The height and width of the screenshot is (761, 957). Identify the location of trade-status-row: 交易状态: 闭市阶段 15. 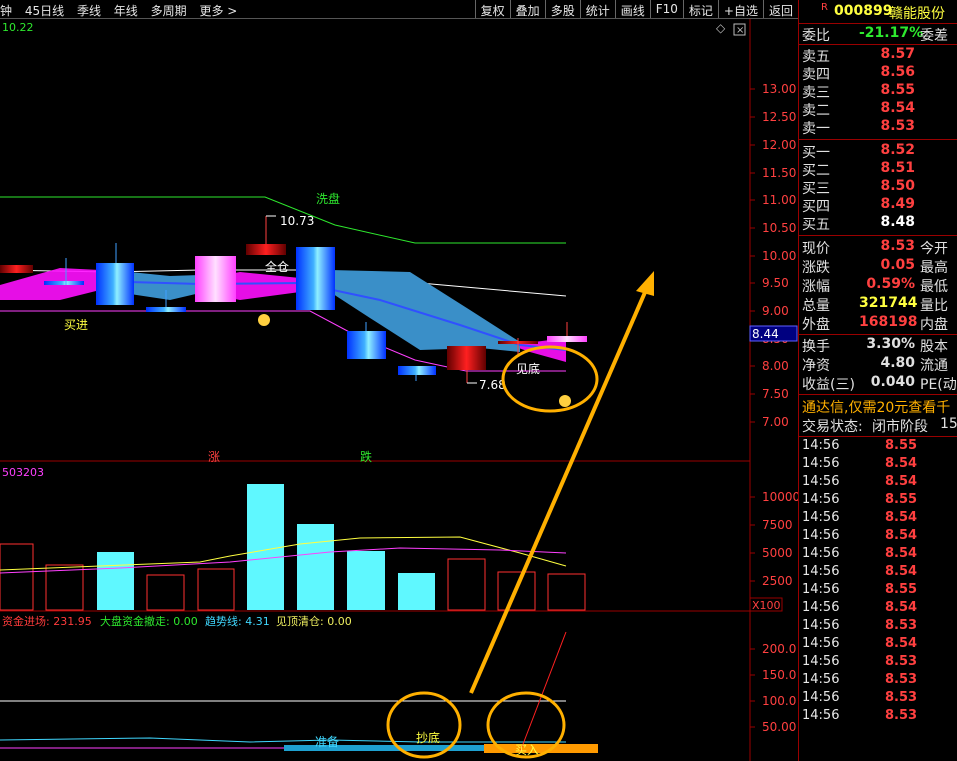
(878, 425).